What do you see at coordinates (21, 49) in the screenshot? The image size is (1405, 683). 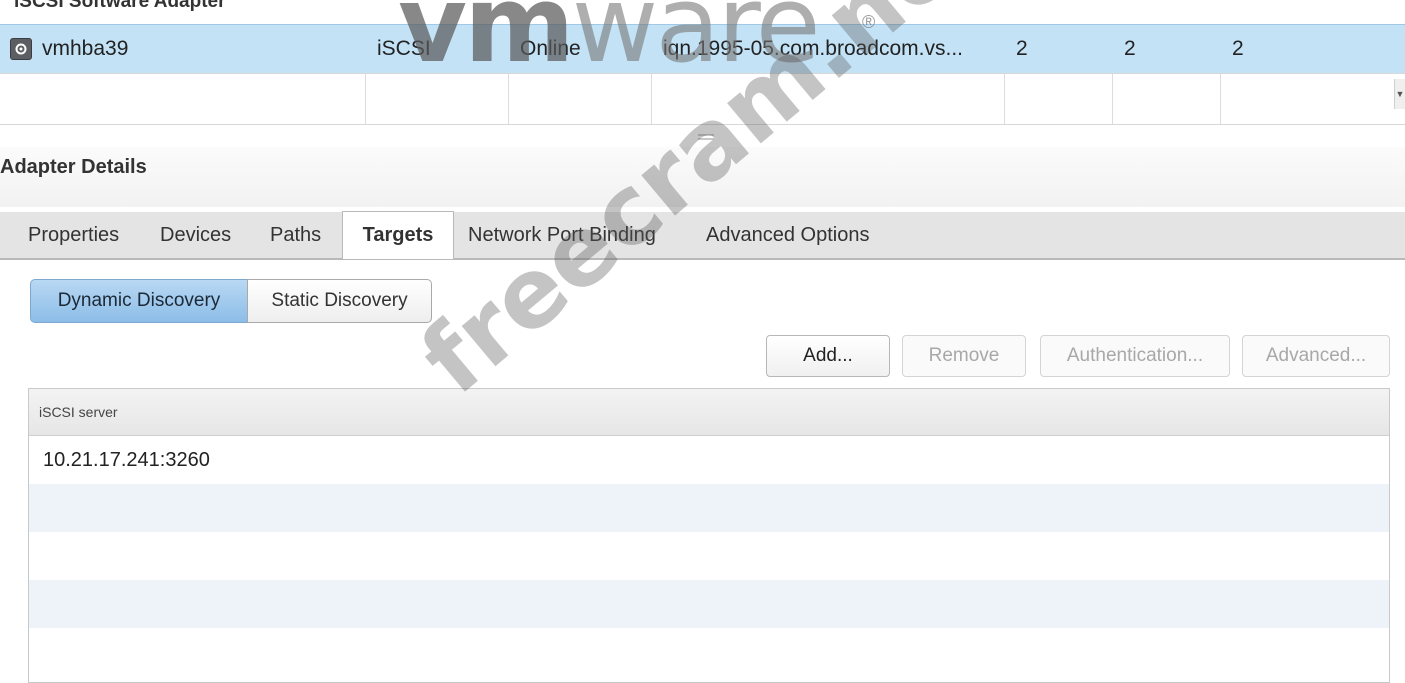 I see `storage-adapter-icon` at bounding box center [21, 49].